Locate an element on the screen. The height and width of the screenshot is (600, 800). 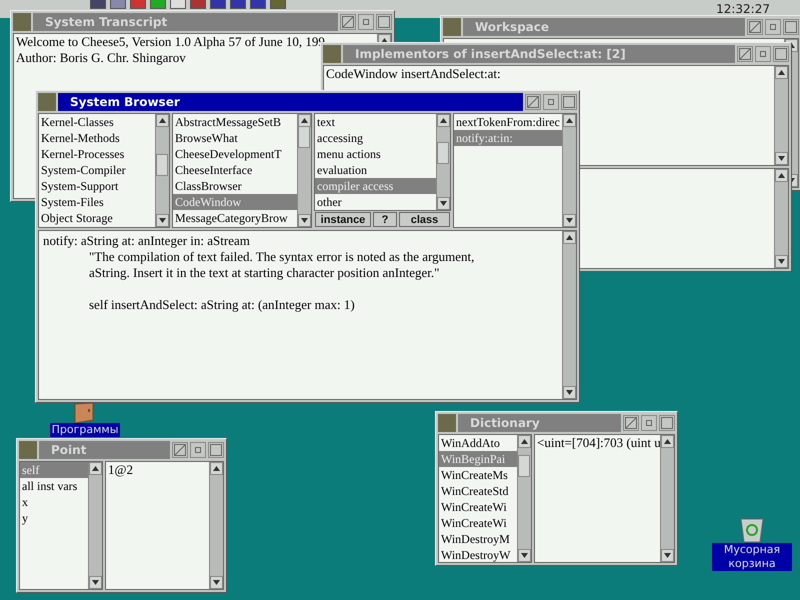
photo-placeholder is located at coordinates (452, 27).